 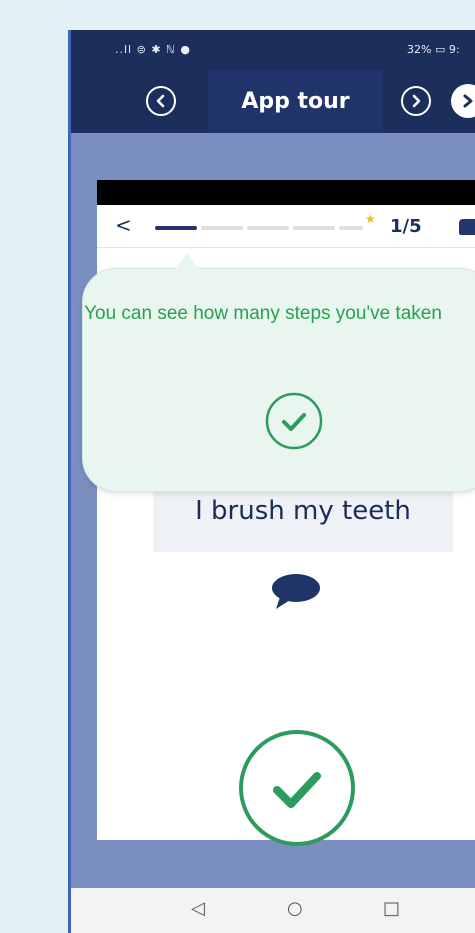 I want to click on status-bar: ..ll ⊜ ✱ ℕ ● 32% ▭ 9:, so click(x=273, y=50).